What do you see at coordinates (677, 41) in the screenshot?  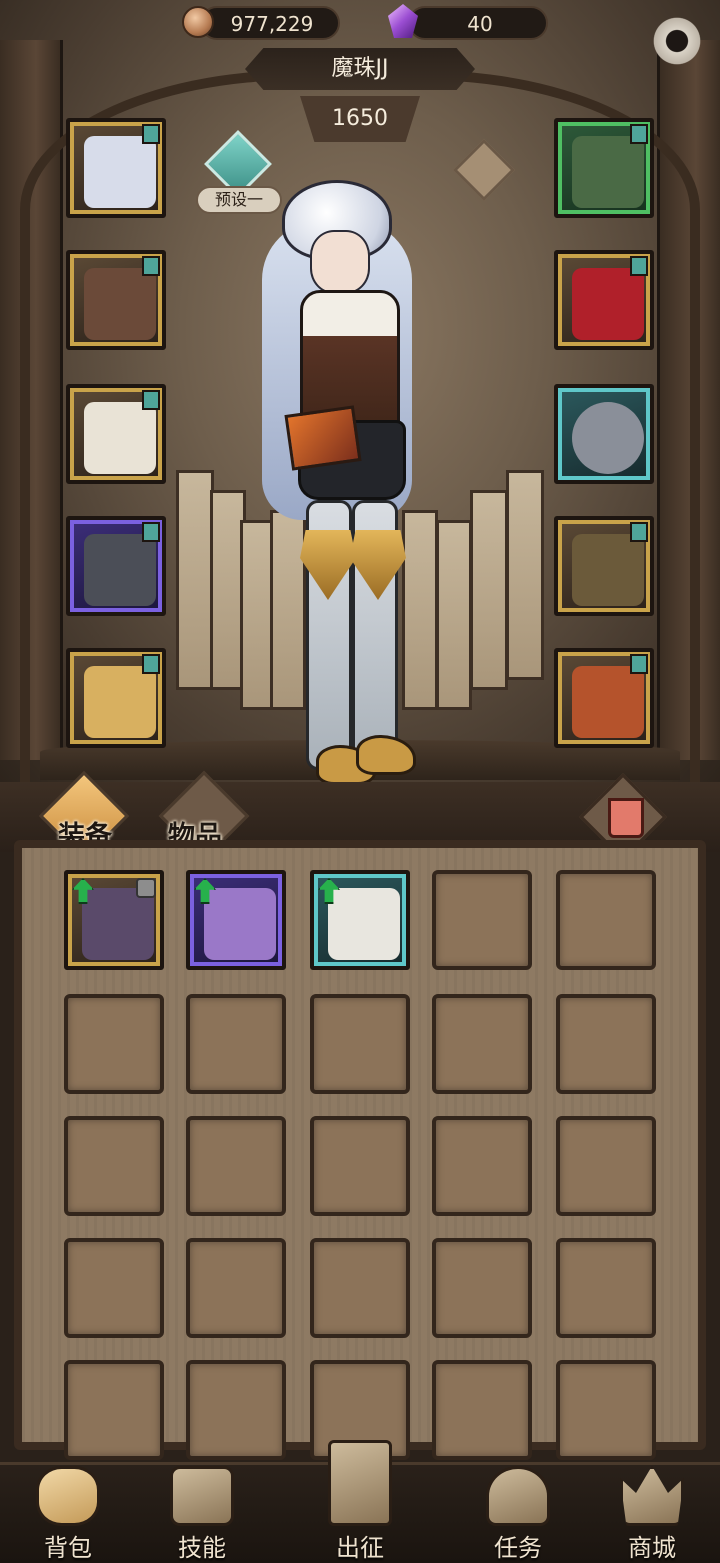 I see `gear-icon` at bounding box center [677, 41].